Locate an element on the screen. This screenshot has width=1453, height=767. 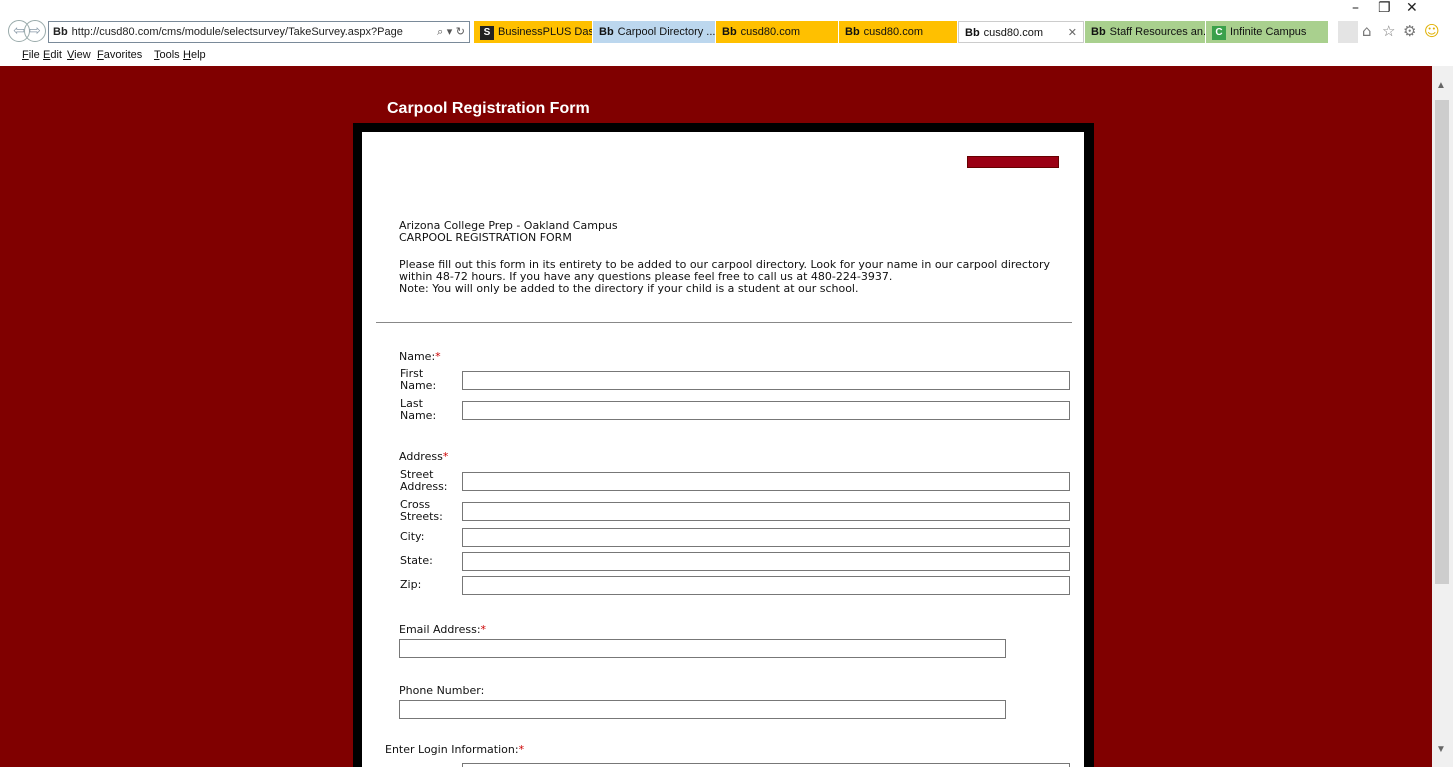
cross-label-2: Streets: is located at coordinates (421, 516).